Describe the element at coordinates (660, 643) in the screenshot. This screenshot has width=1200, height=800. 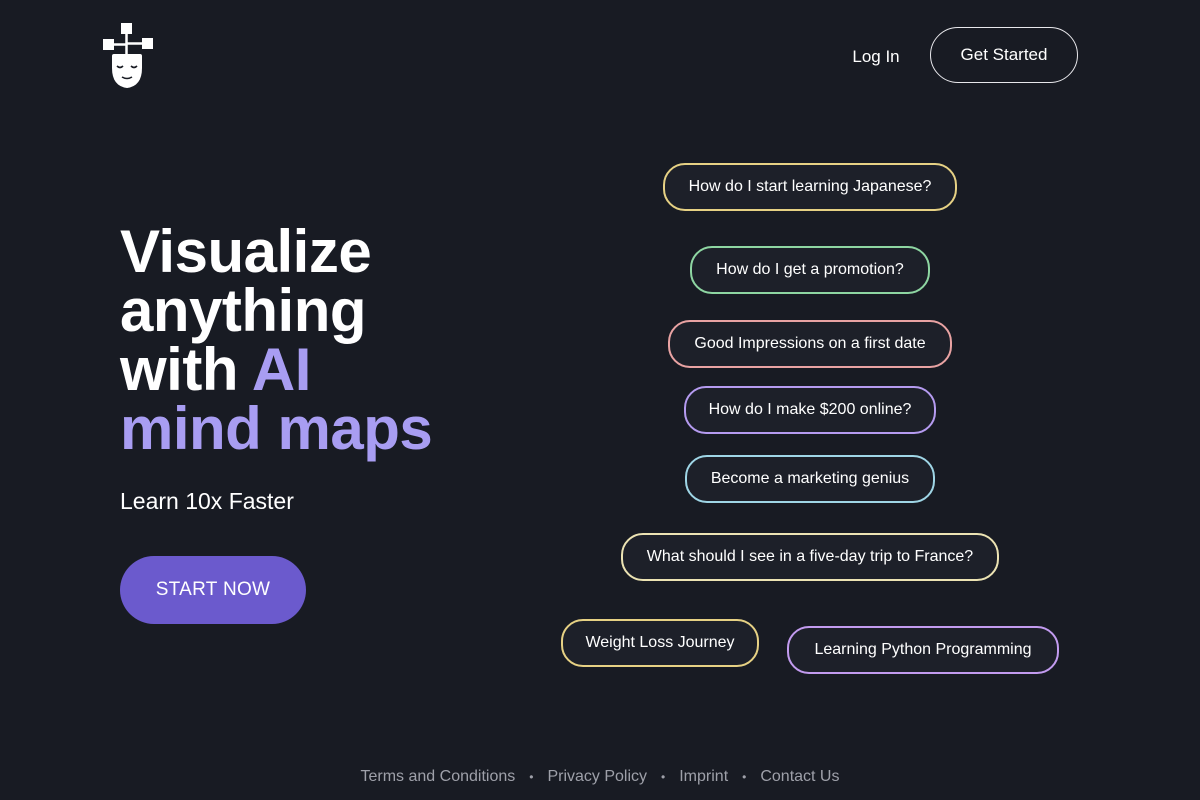
I see `prompt-pill: Weight Loss Journey` at that location.